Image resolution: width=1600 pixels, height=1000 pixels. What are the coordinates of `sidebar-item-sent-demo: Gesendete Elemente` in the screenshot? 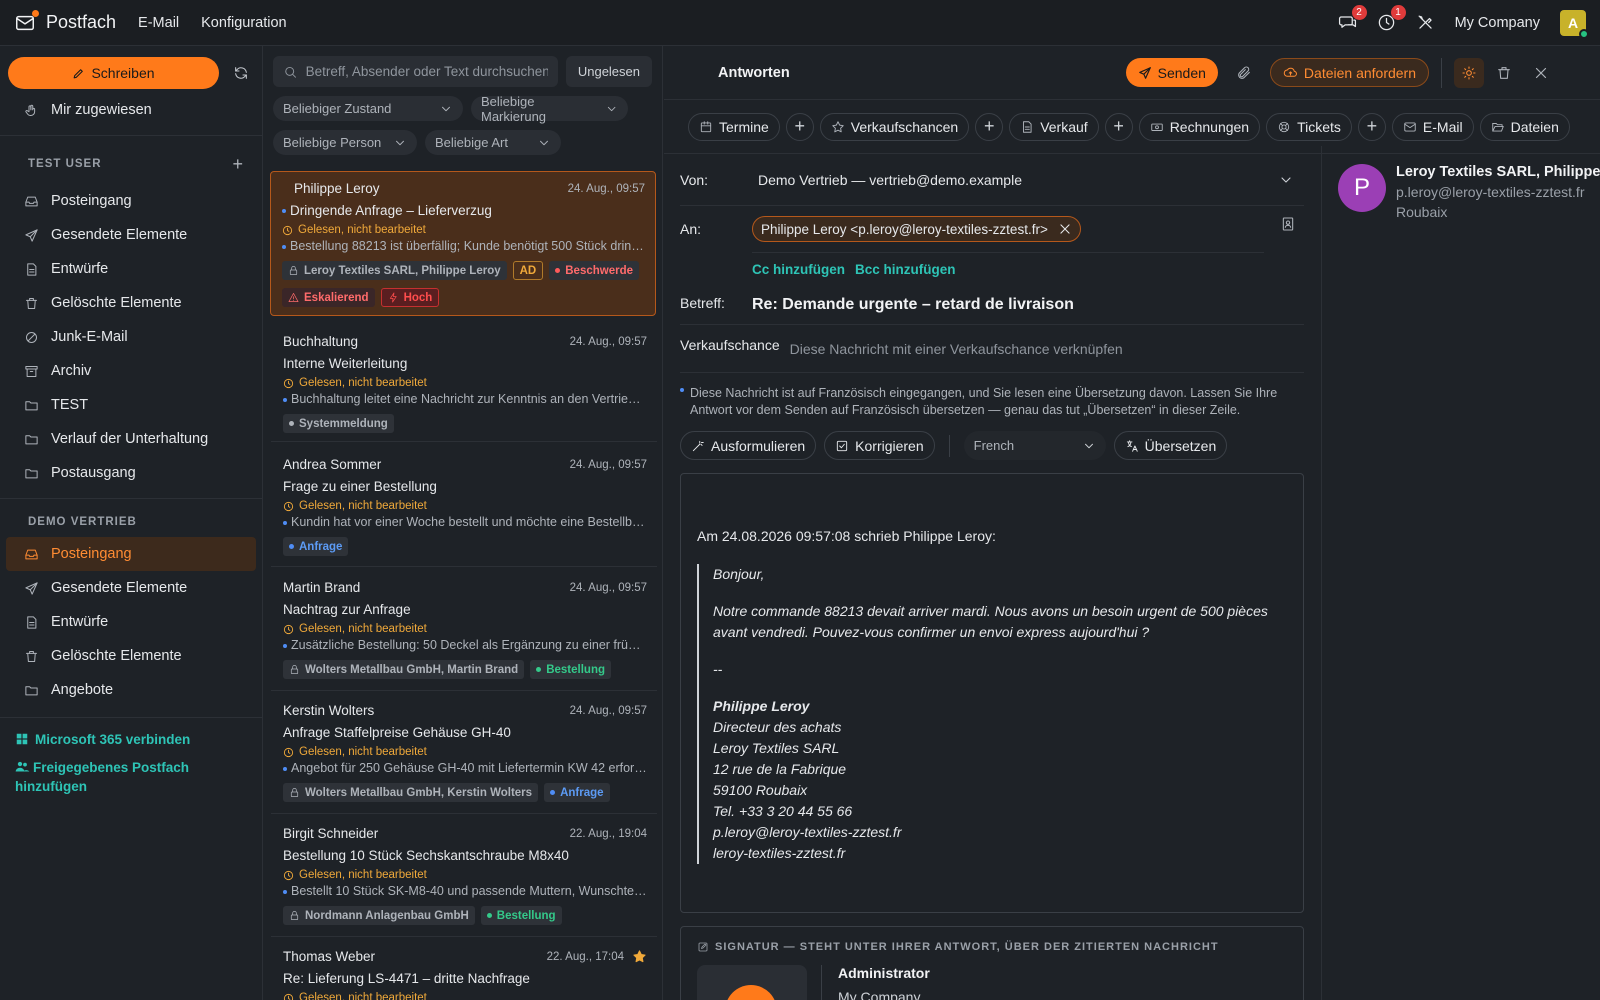 It's located at (131, 588).